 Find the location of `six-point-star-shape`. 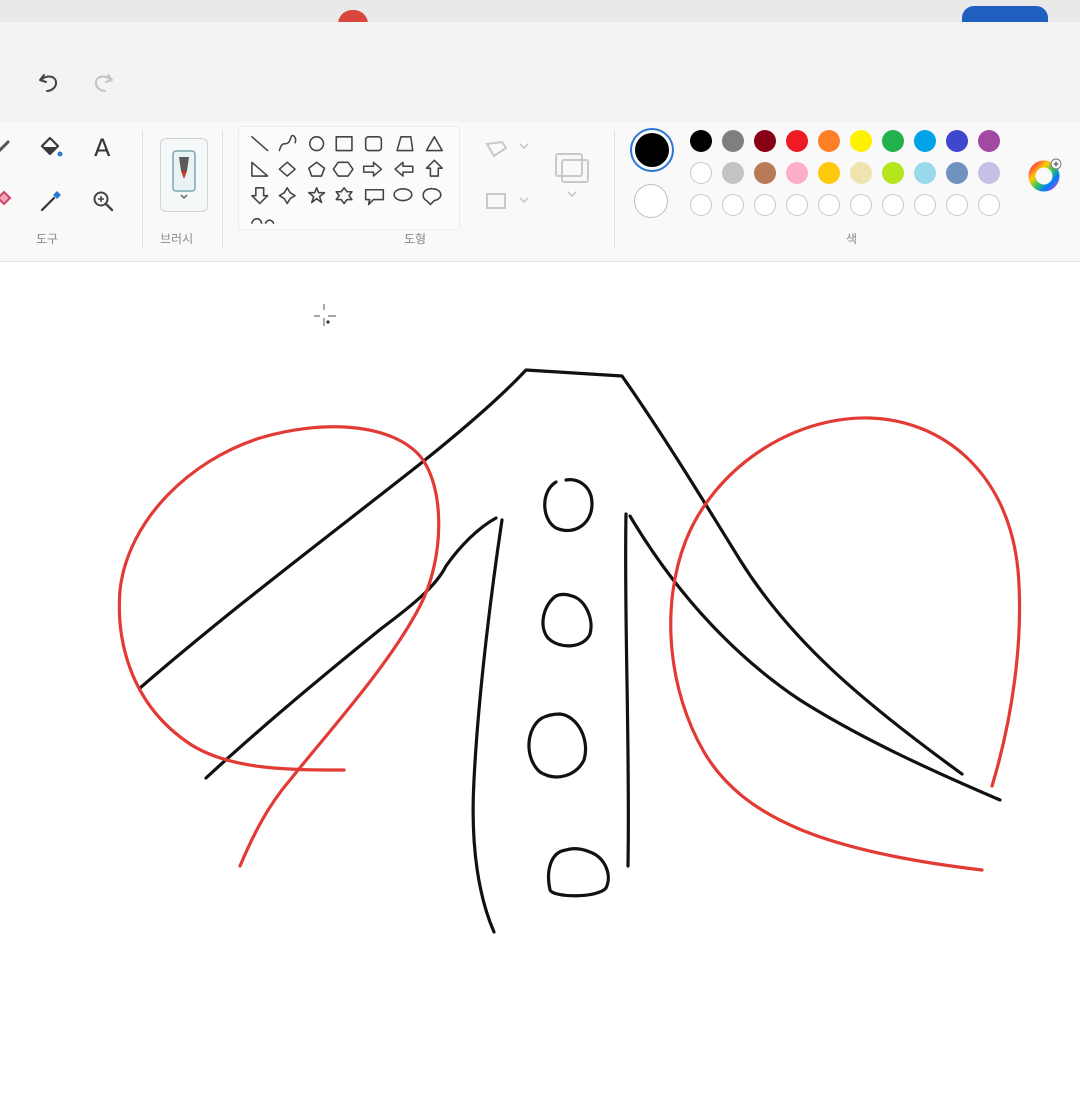

six-point-star-shape is located at coordinates (344, 196).